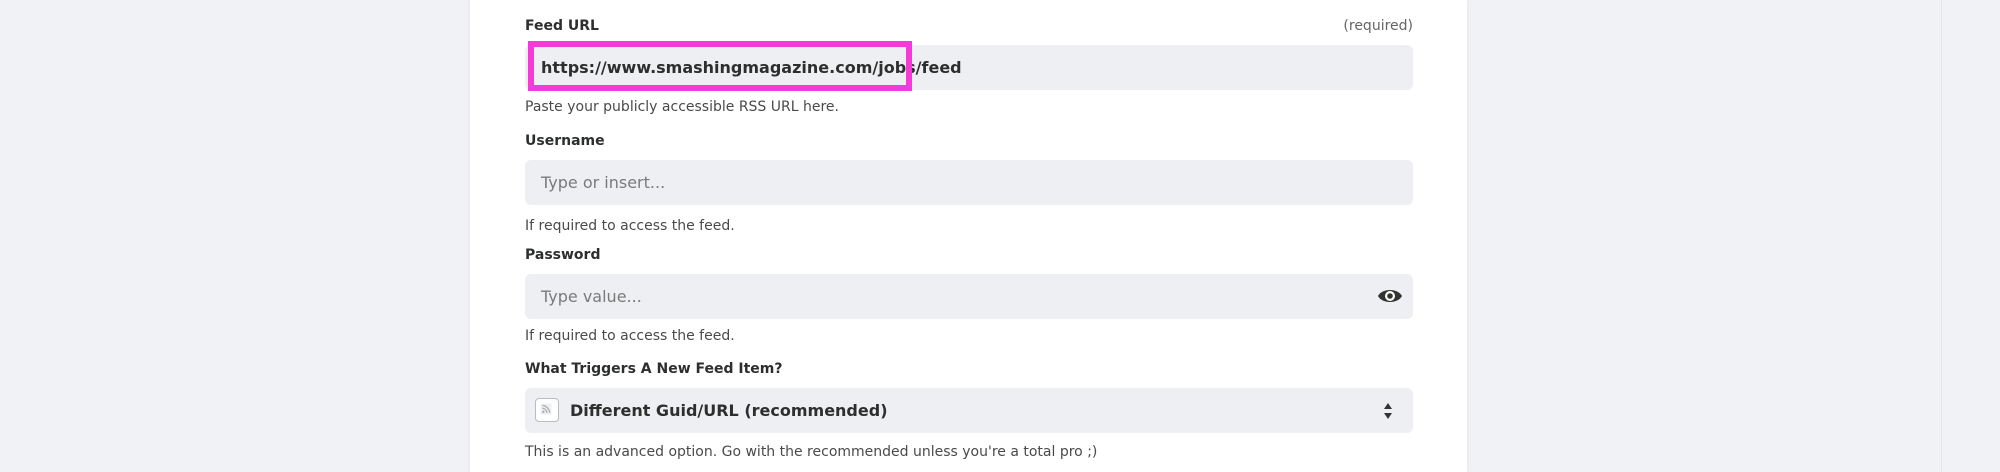 Image resolution: width=2000 pixels, height=472 pixels. Describe the element at coordinates (1941, 236) in the screenshot. I see `divider` at that location.